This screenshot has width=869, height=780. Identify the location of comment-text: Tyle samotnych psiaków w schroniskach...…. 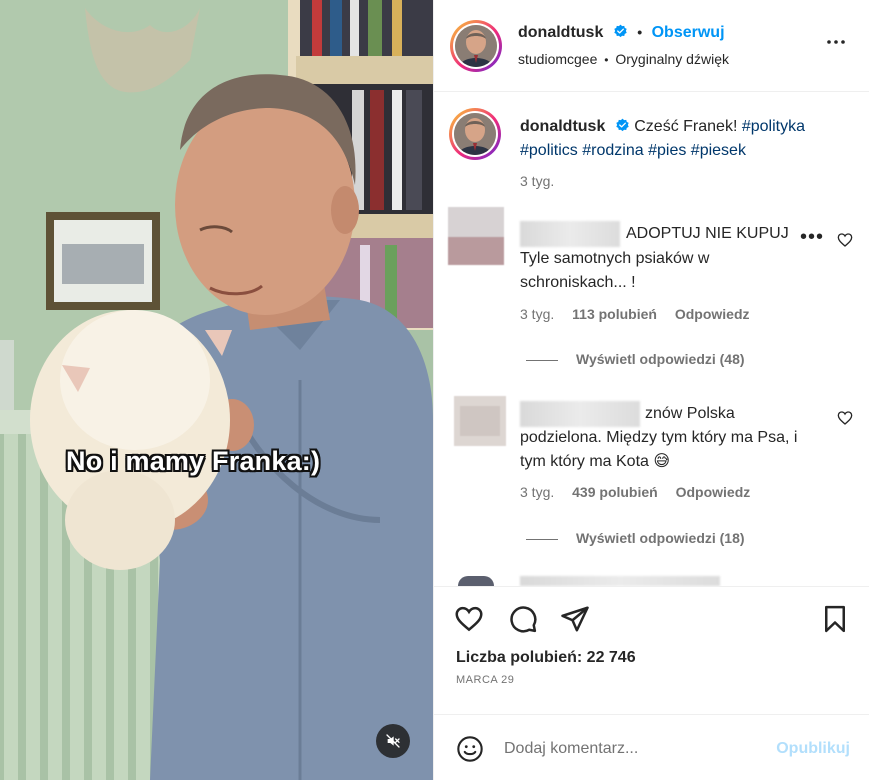
(615, 270).